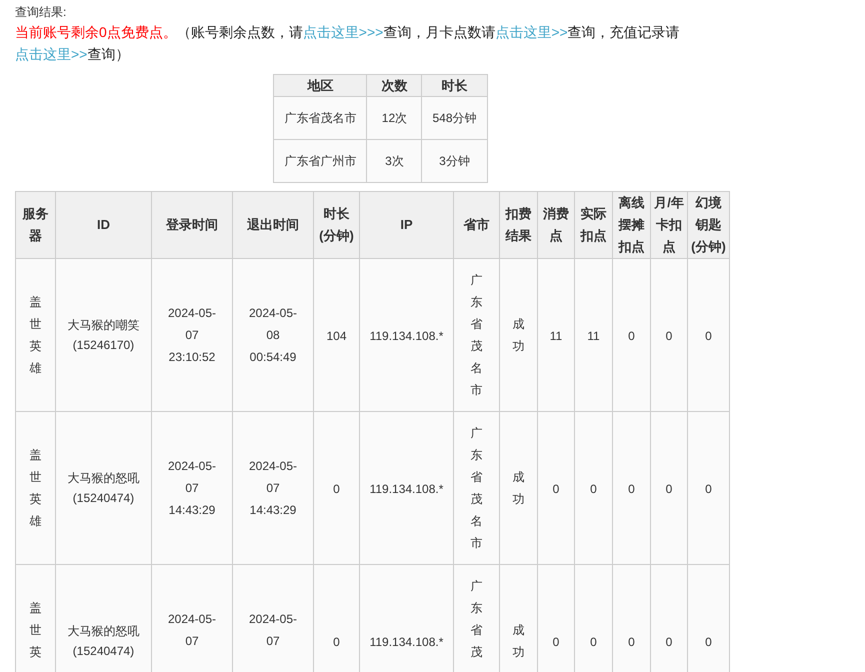 This screenshot has width=865, height=672. I want to click on login-time-cell: 2024-05-07 14:43:29, so click(192, 488).